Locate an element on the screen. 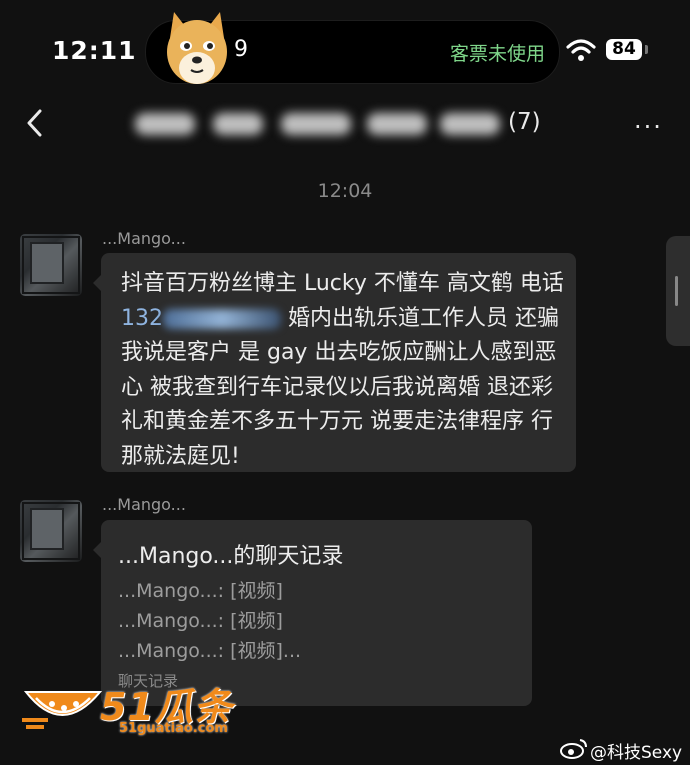  group-name-redacted is located at coordinates (320, 124).